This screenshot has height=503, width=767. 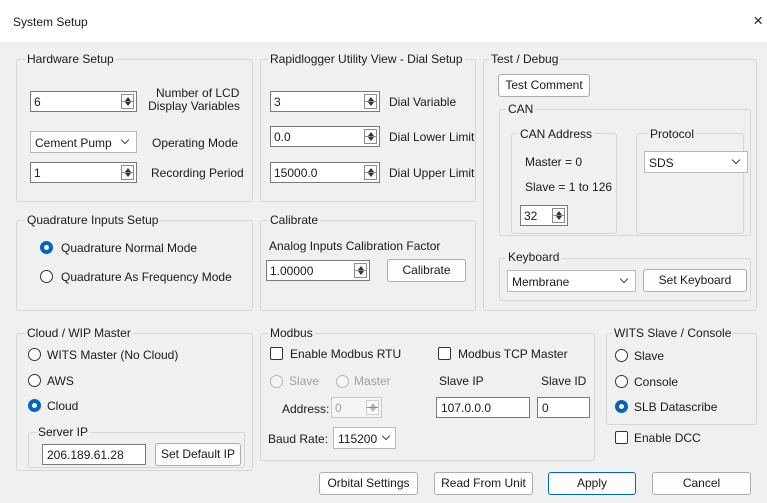 I want to click on quadrature-frequency-label: Quadrature As Frequency Mode, so click(x=146, y=277).